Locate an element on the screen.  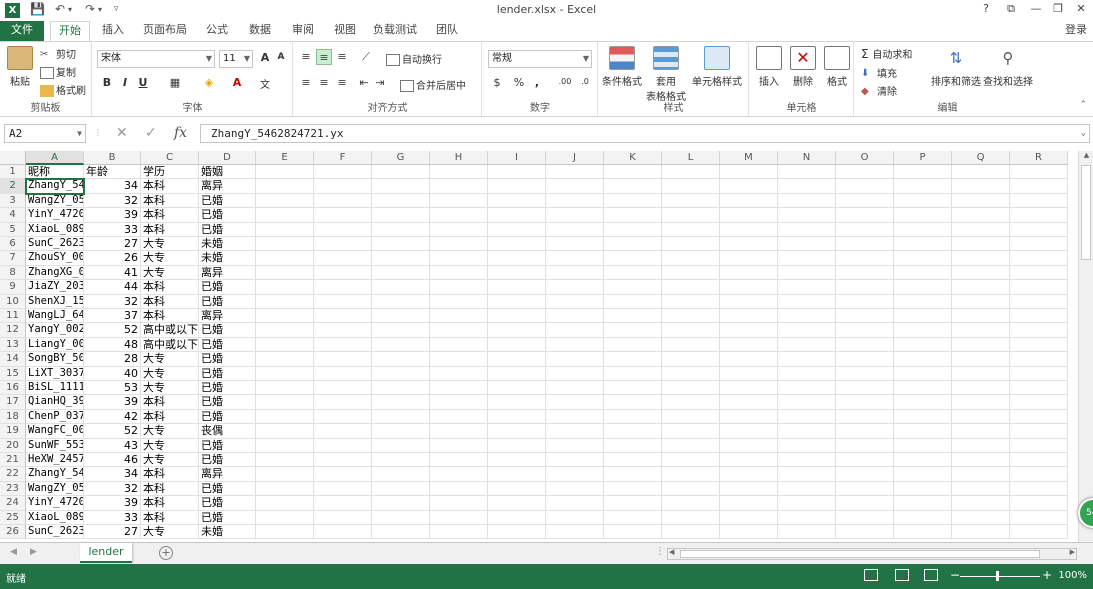
cell-a20: SunWF_553 is located at coordinates (55, 445).